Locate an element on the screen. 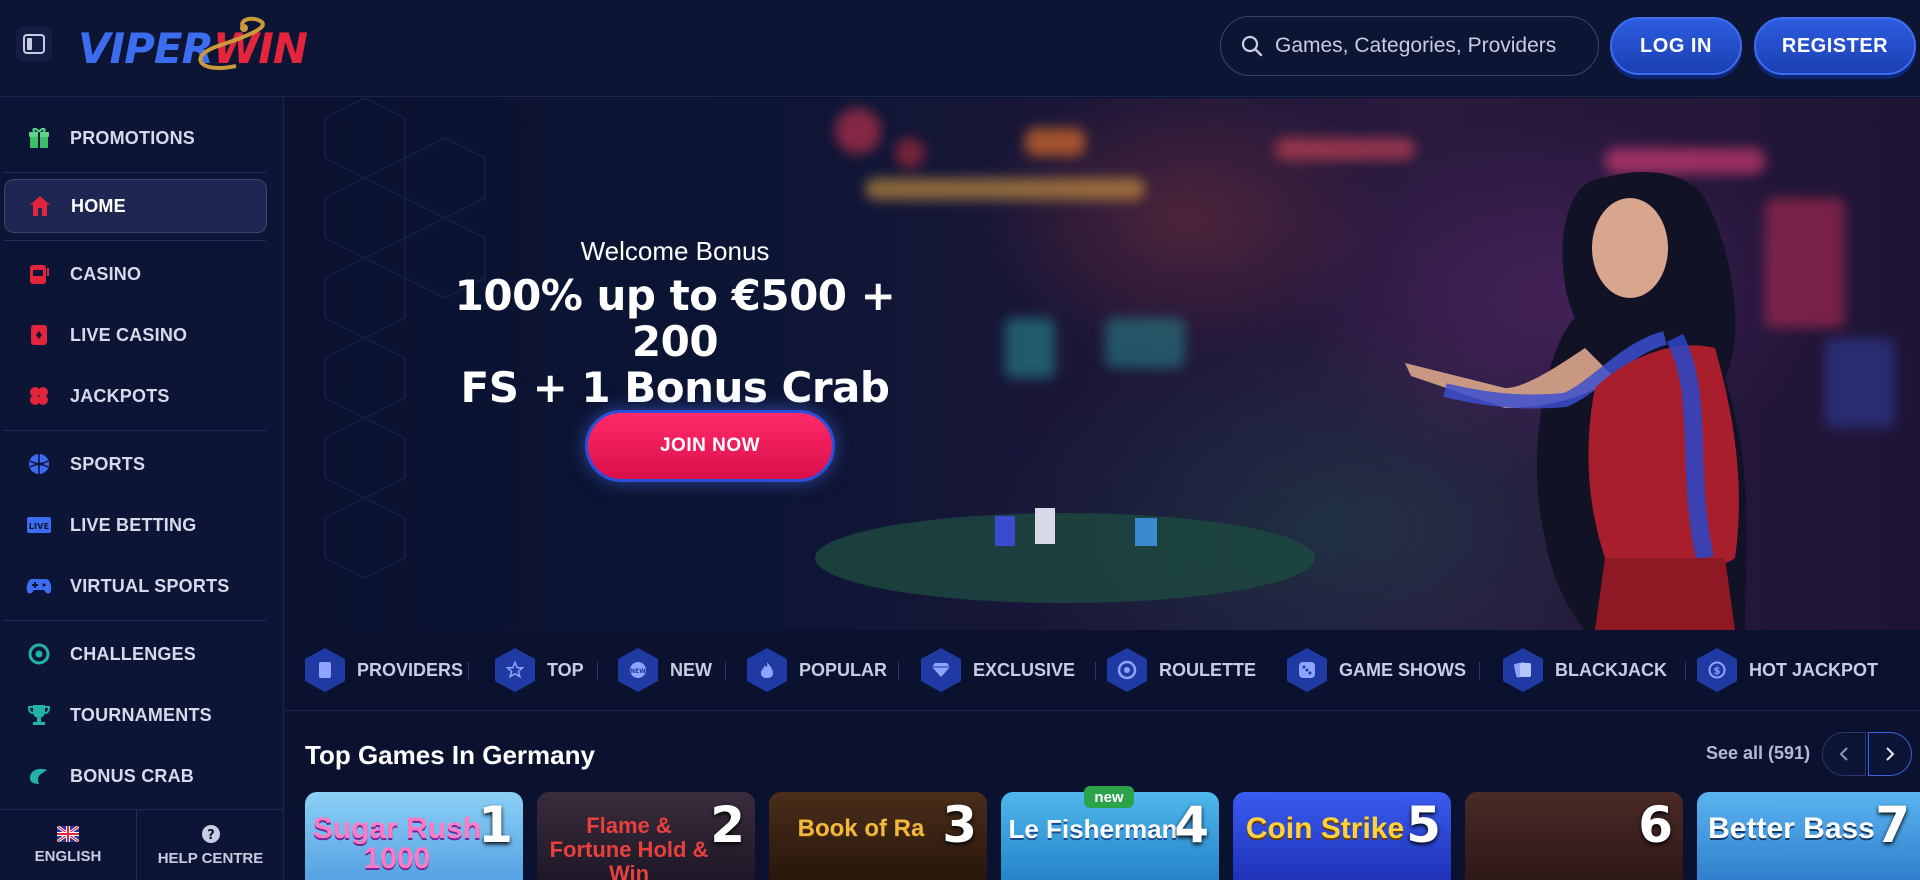 This screenshot has width=1920, height=880. sidebar-toggle-button is located at coordinates (34, 44).